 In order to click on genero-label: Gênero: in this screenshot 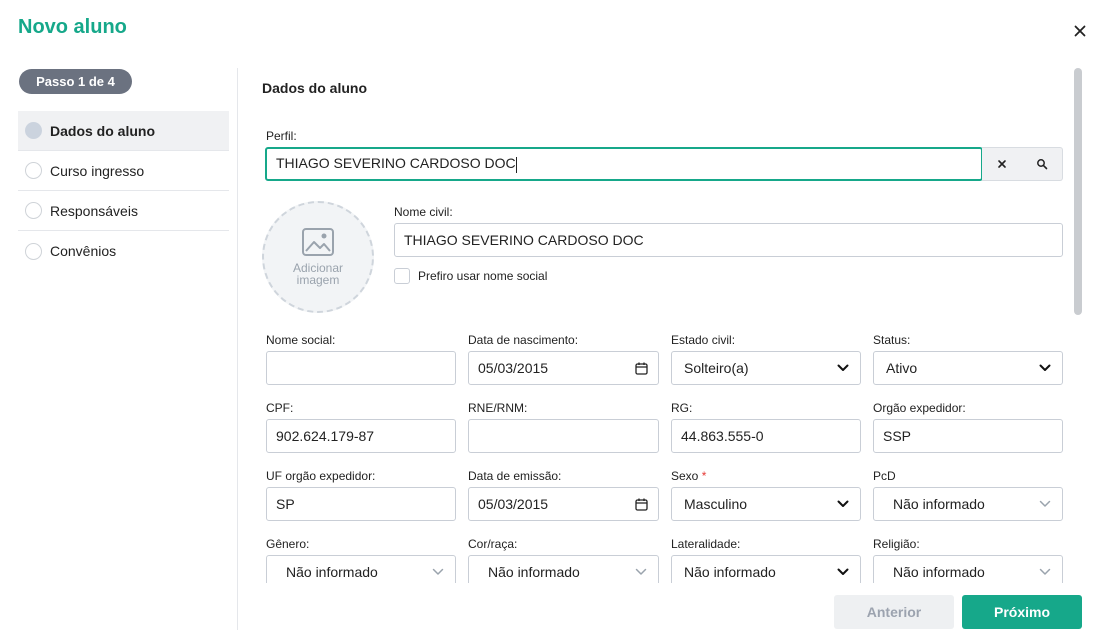, I will do `click(288, 544)`.